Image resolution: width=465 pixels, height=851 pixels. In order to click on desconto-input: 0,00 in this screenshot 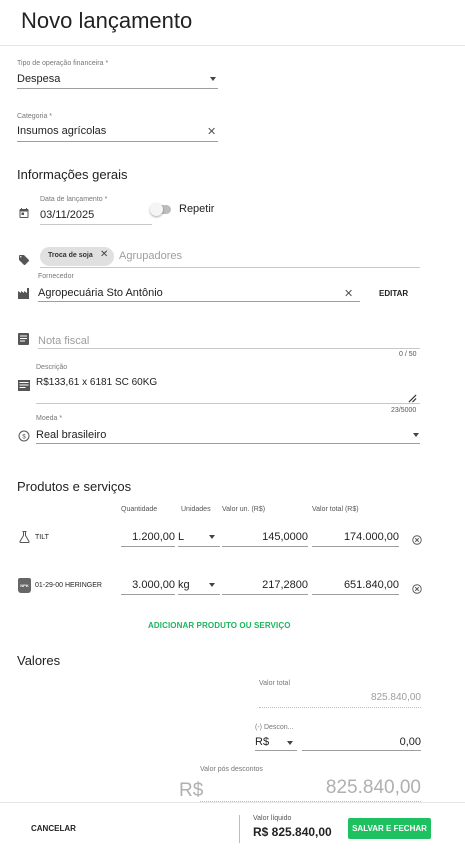, I will do `click(361, 742)`.